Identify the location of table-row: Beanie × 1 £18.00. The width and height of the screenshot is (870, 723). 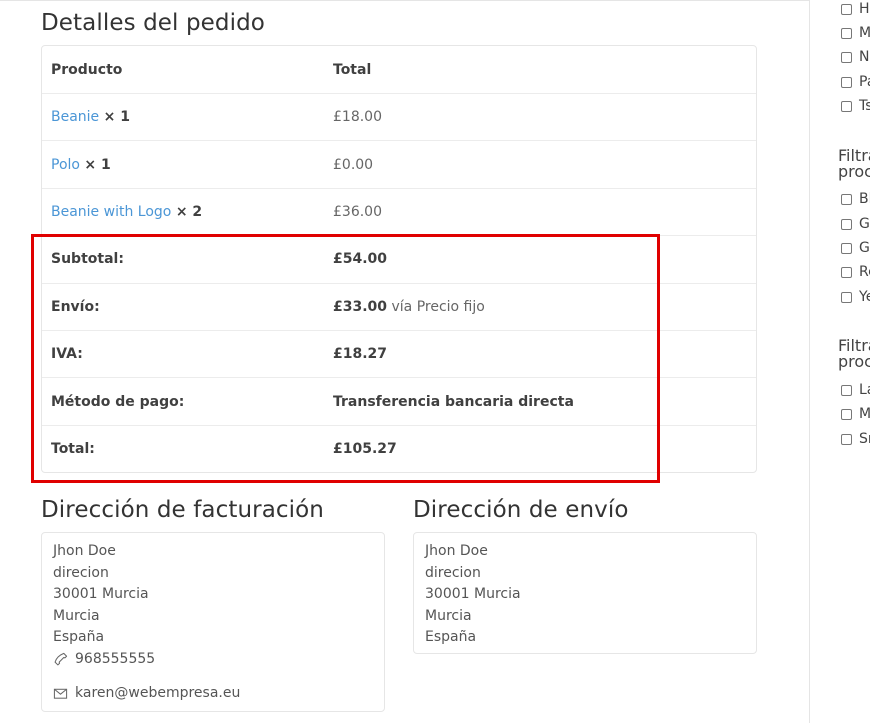
(399, 116).